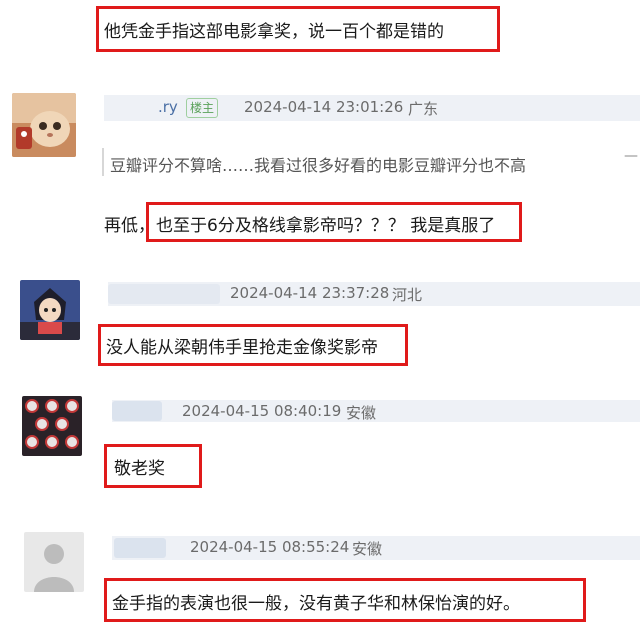 The height and width of the screenshot is (629, 640). I want to click on comment-text: 他凭金手指这部电影拿奖，说一百个都是错的, so click(274, 32).